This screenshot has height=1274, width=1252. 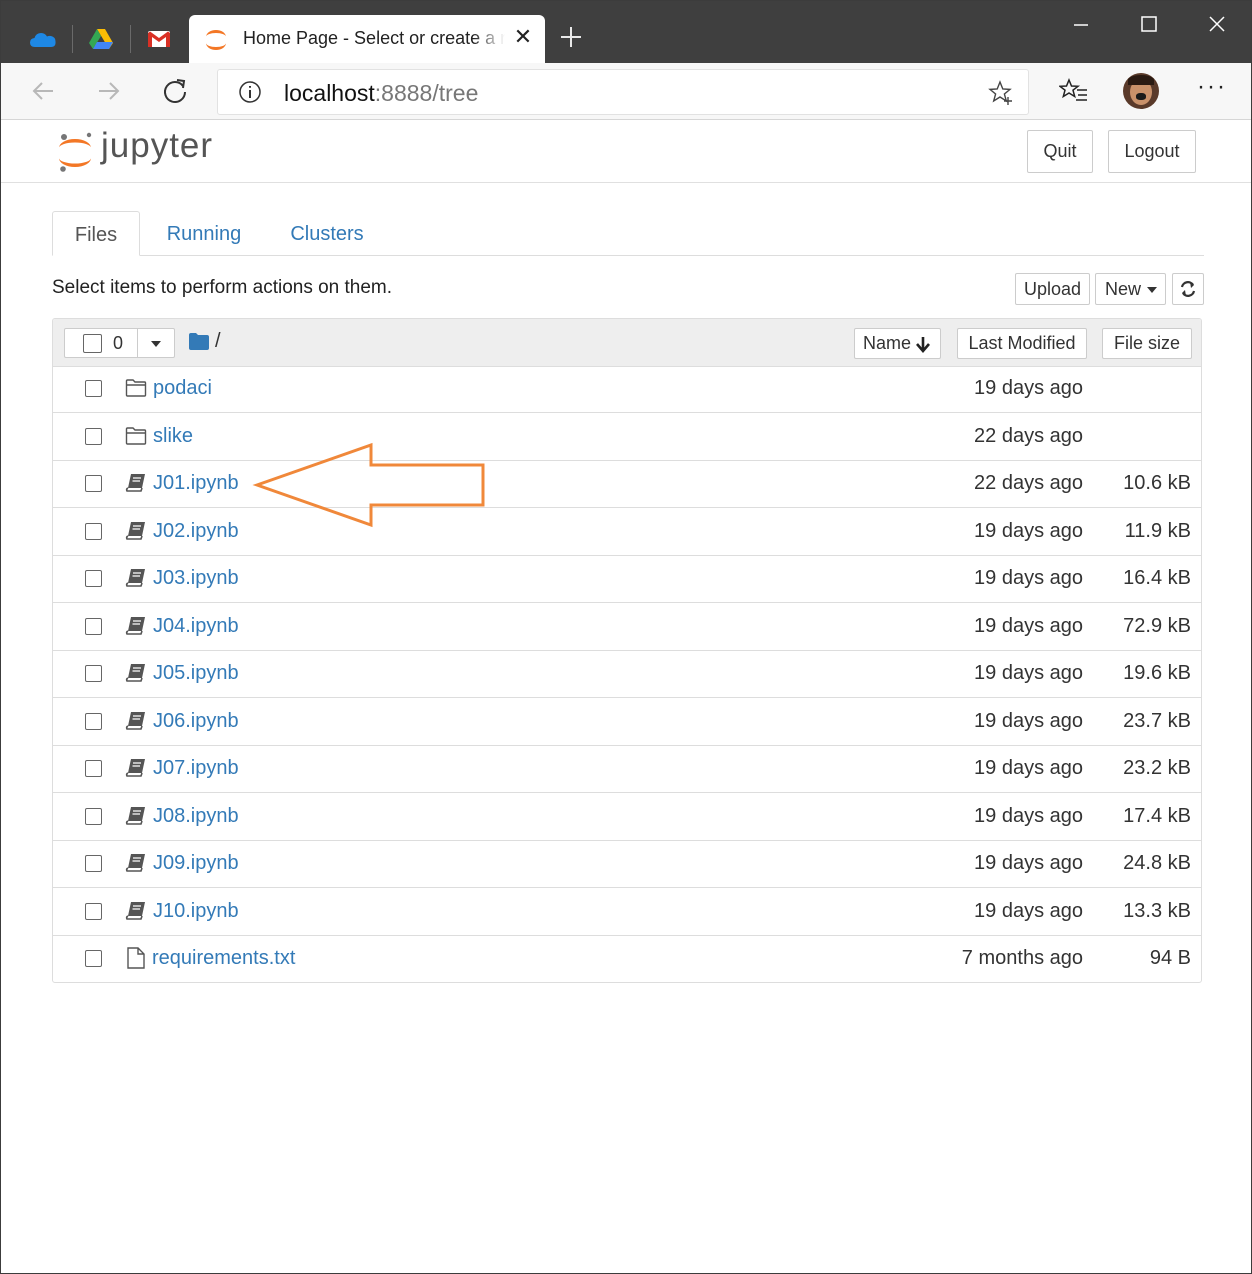 What do you see at coordinates (75, 152) in the screenshot?
I see `jupyter-logo-icon` at bounding box center [75, 152].